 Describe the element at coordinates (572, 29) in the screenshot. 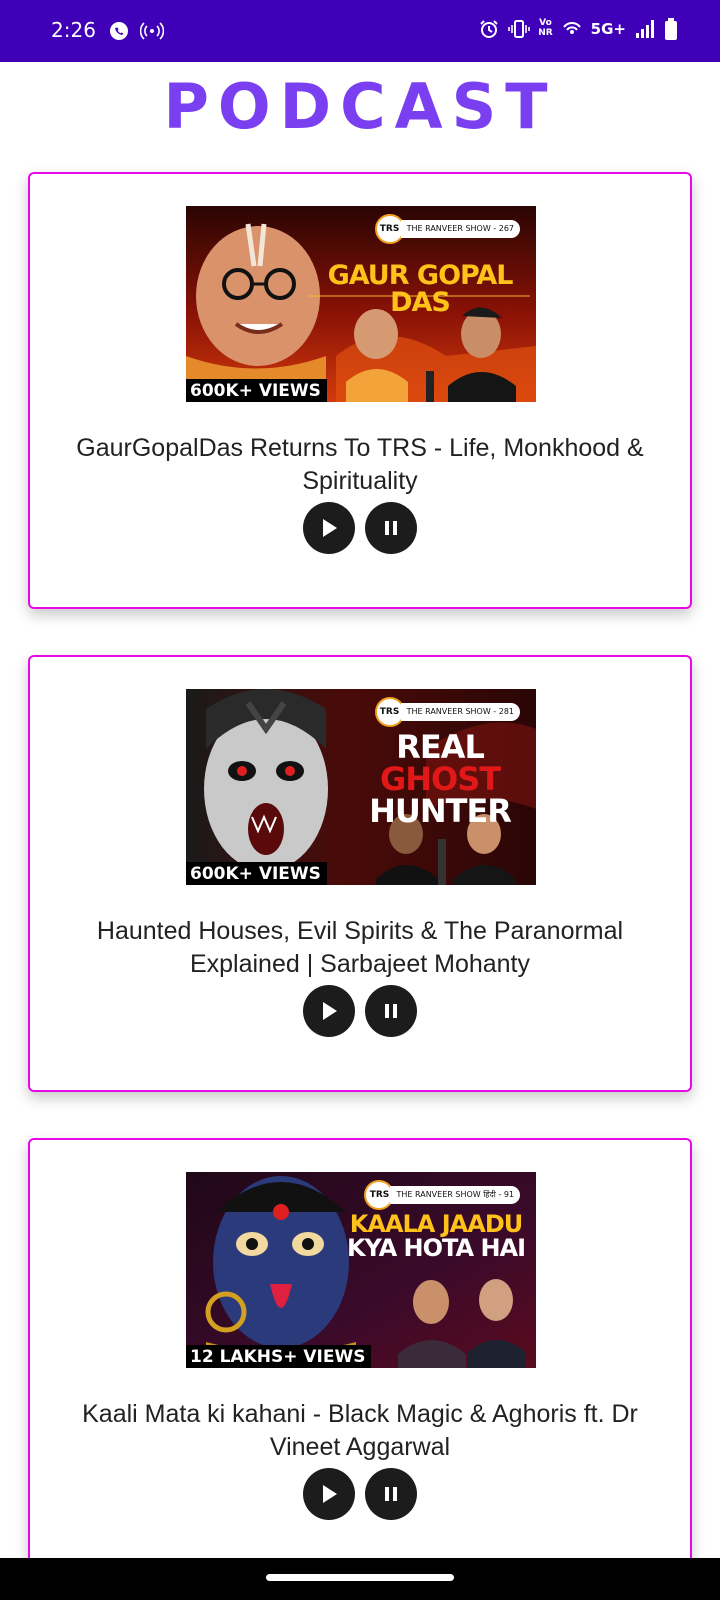

I see `wifi-calling-icon` at that location.